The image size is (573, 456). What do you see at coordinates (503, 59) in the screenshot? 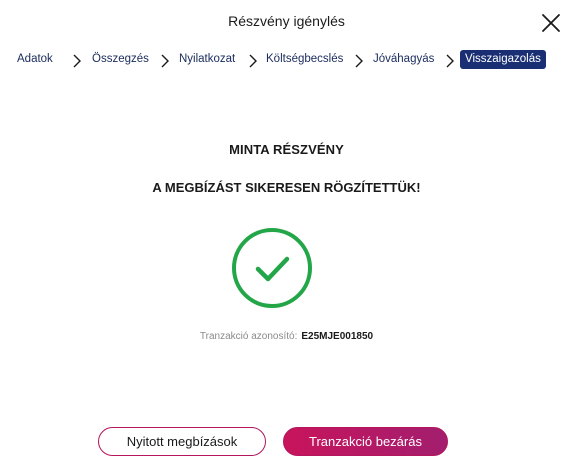
I see `step-visszaigazolas: Visszaigazolás` at bounding box center [503, 59].